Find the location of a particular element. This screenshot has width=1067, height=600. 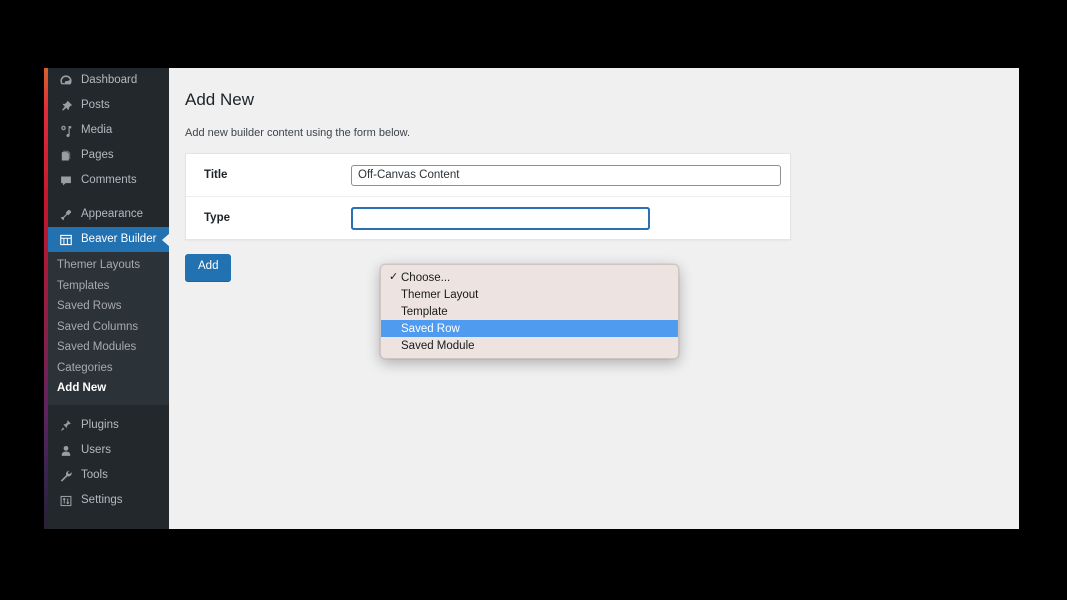

sidebar-subitem-label: Saved Columns is located at coordinates (98, 326).